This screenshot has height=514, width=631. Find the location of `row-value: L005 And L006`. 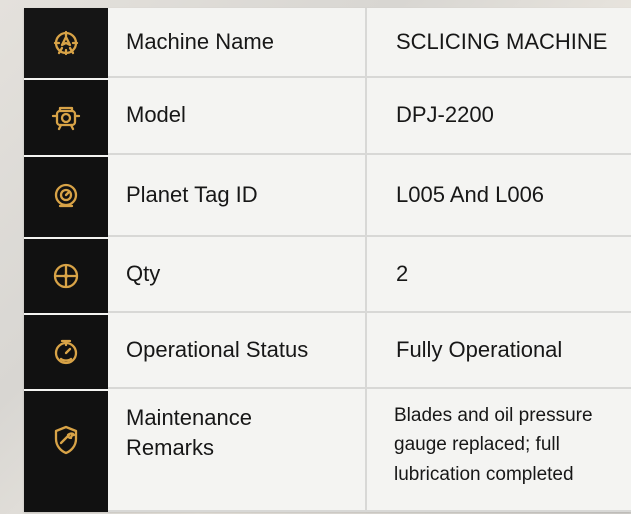

row-value: L005 And L006 is located at coordinates (499, 196).